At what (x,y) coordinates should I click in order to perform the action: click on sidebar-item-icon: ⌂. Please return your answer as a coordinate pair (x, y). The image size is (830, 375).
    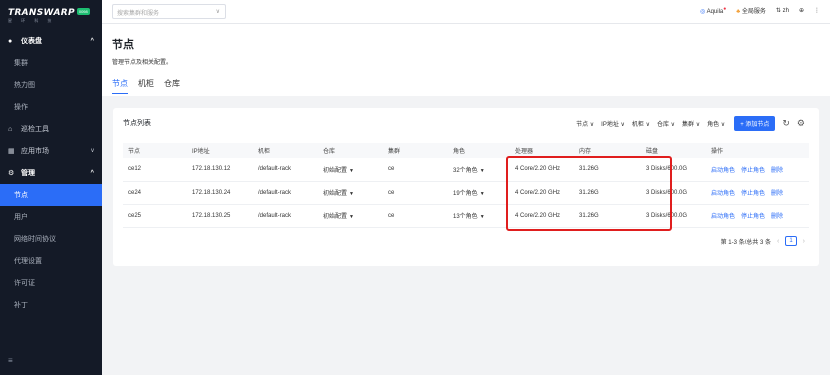
    Looking at the image, I should click on (10, 129).